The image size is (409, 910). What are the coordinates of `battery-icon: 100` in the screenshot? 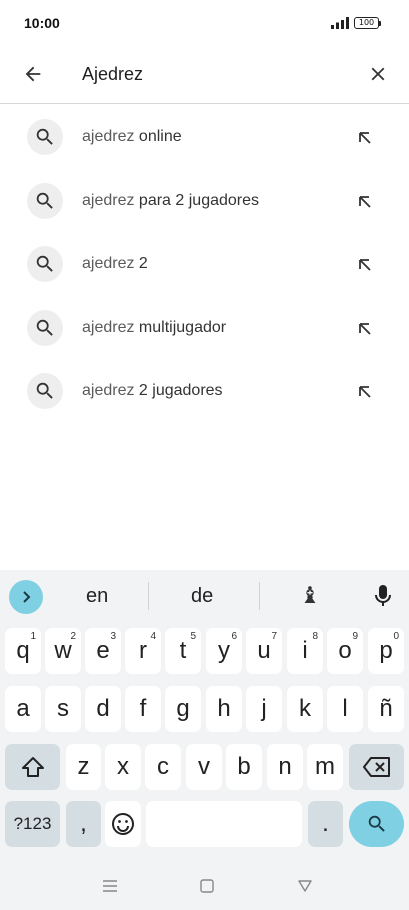 It's located at (367, 23).